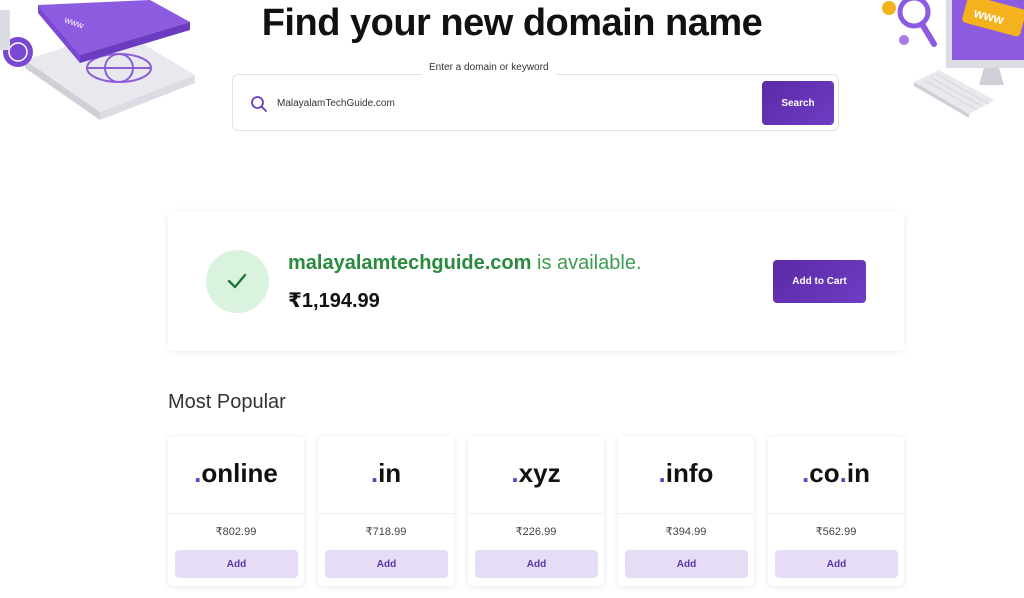 The image size is (1024, 598). What do you see at coordinates (236, 511) in the screenshot?
I see `tld-card-online: .online ₹802.99 Add` at bounding box center [236, 511].